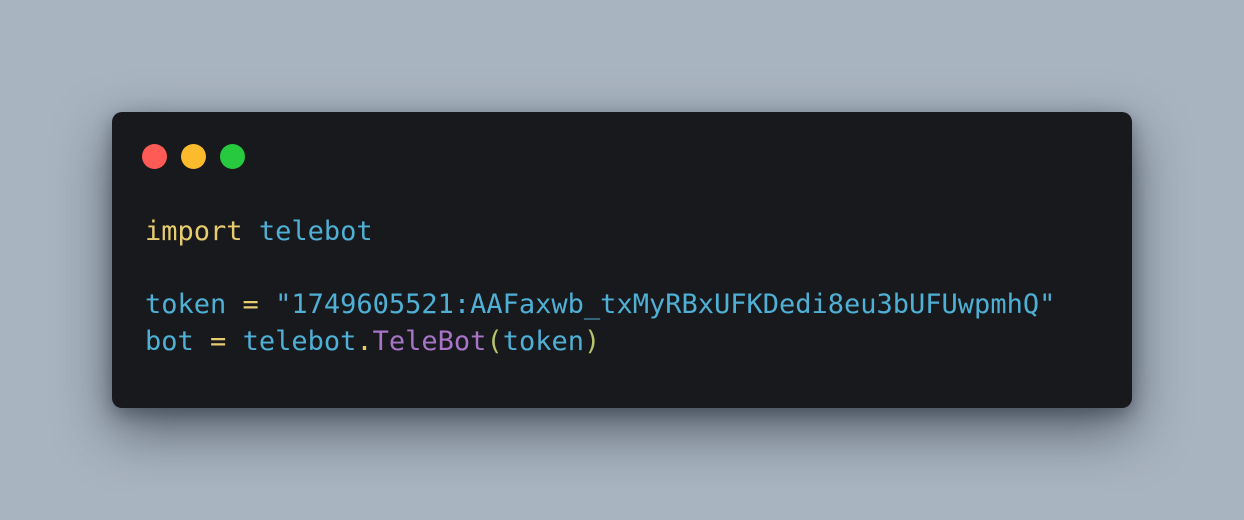  What do you see at coordinates (194, 231) in the screenshot?
I see `code-token: import` at bounding box center [194, 231].